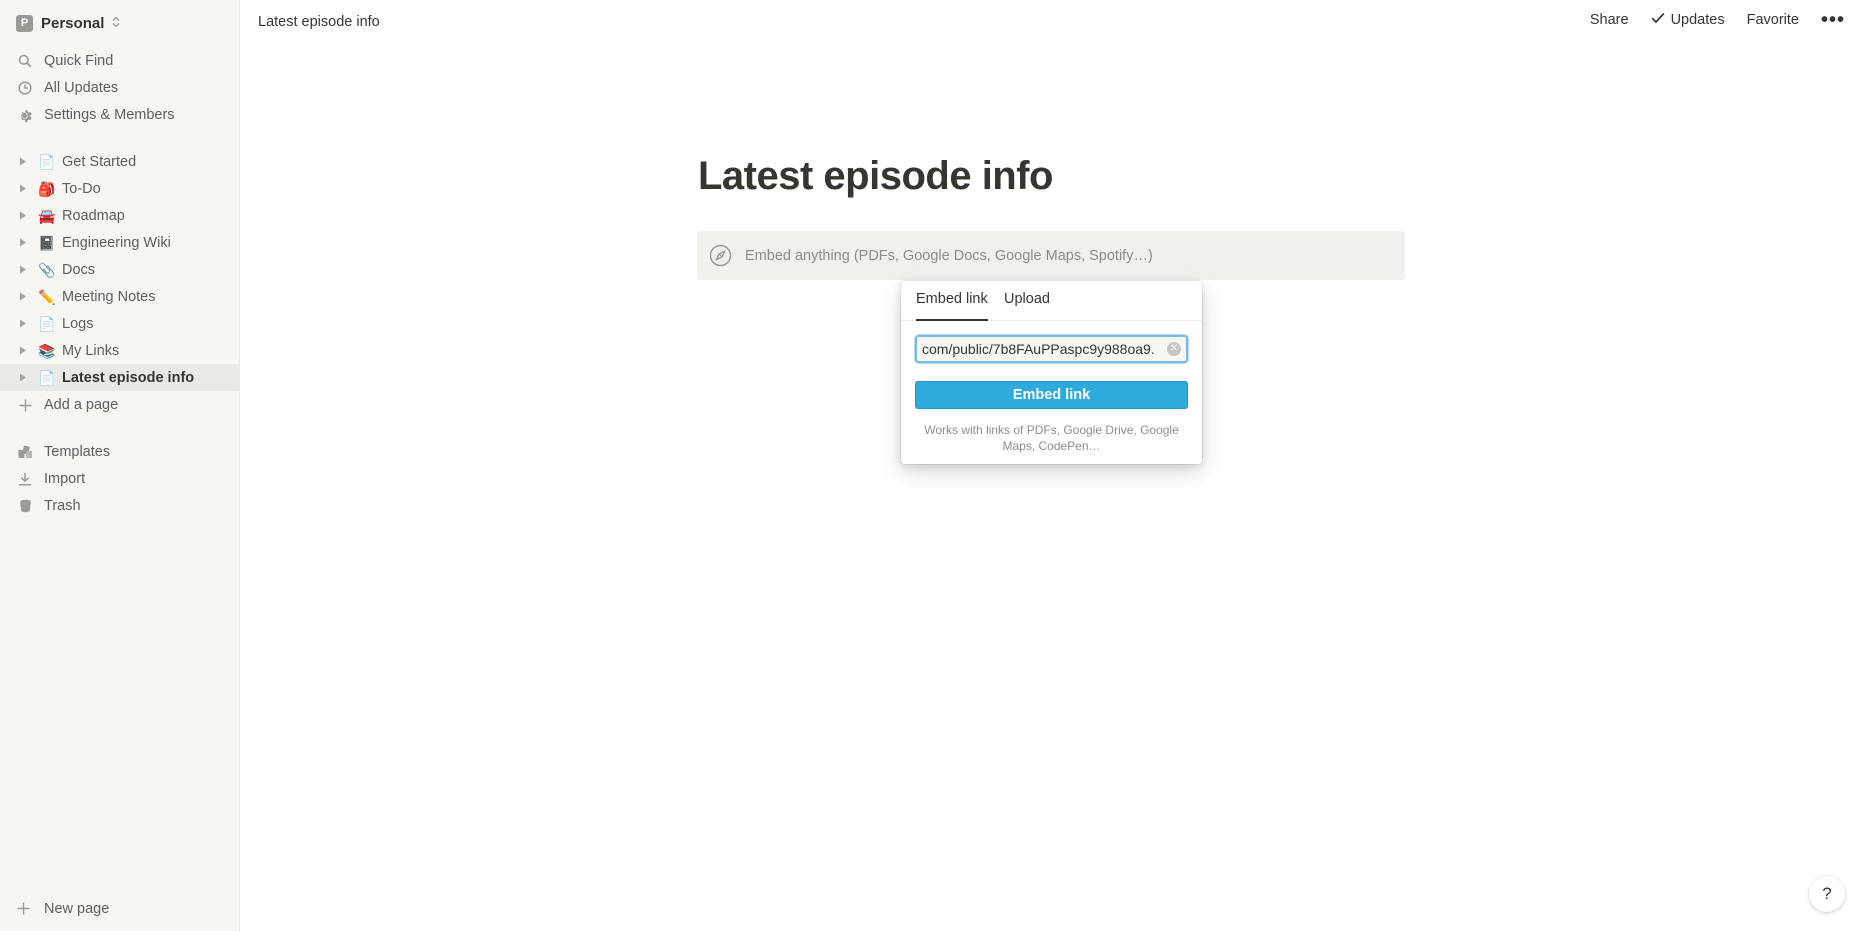  I want to click on nav-label: Settings & Members, so click(109, 114).